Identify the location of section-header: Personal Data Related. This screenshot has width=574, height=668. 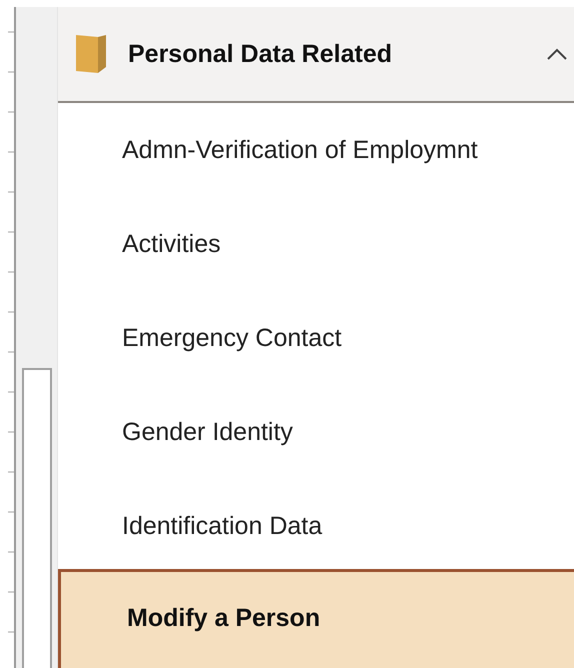
(316, 55).